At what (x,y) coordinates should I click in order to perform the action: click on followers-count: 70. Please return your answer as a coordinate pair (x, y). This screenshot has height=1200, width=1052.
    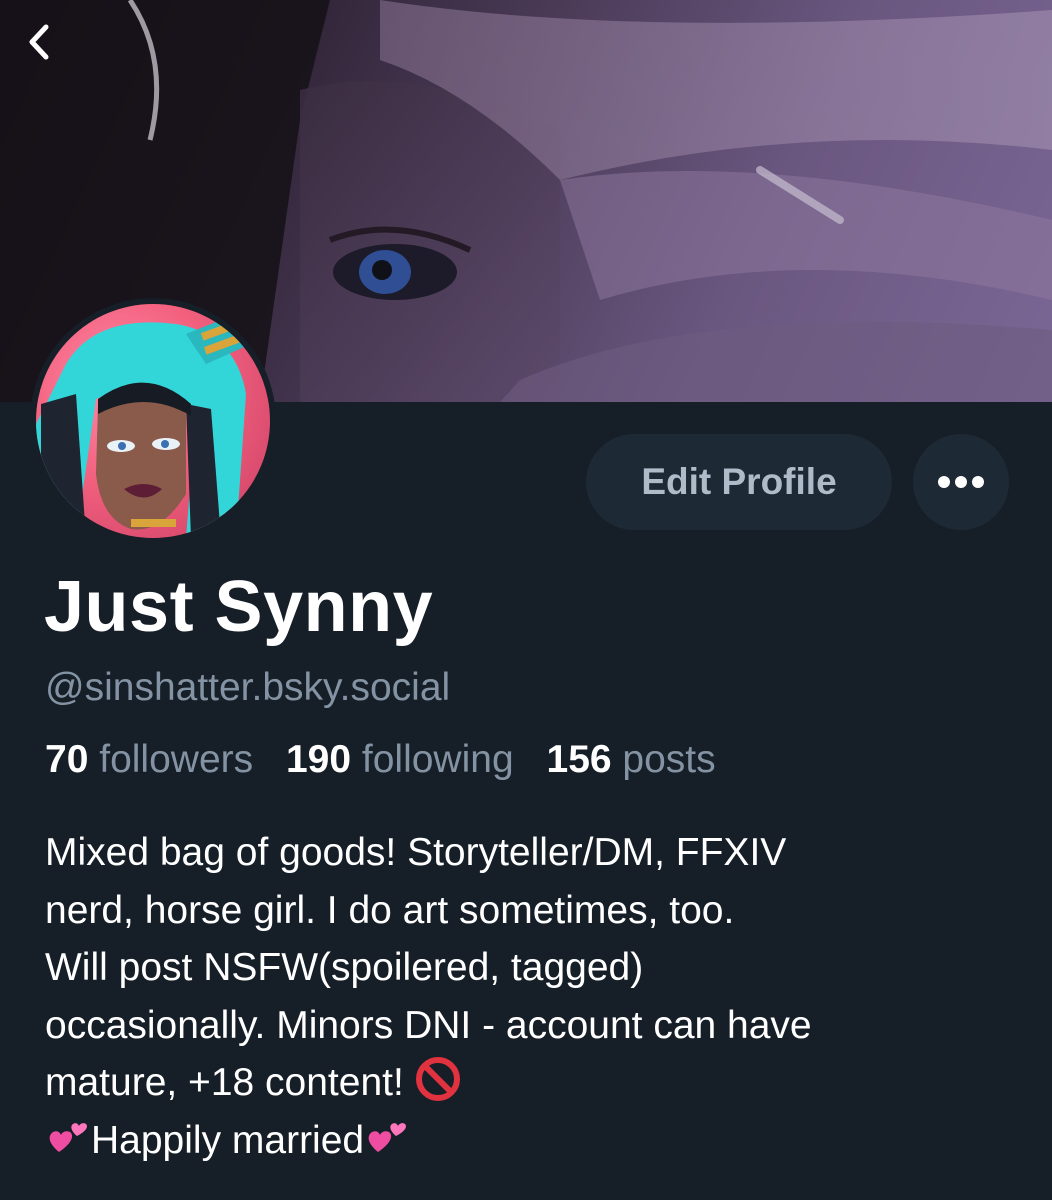
    Looking at the image, I should click on (67, 759).